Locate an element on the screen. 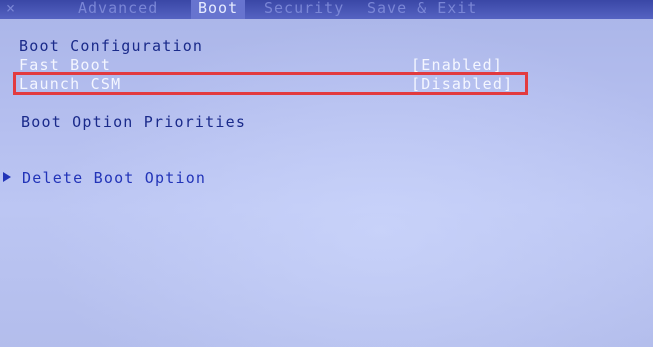  delete-boot-option-item: Delete Boot Option is located at coordinates (114, 178).